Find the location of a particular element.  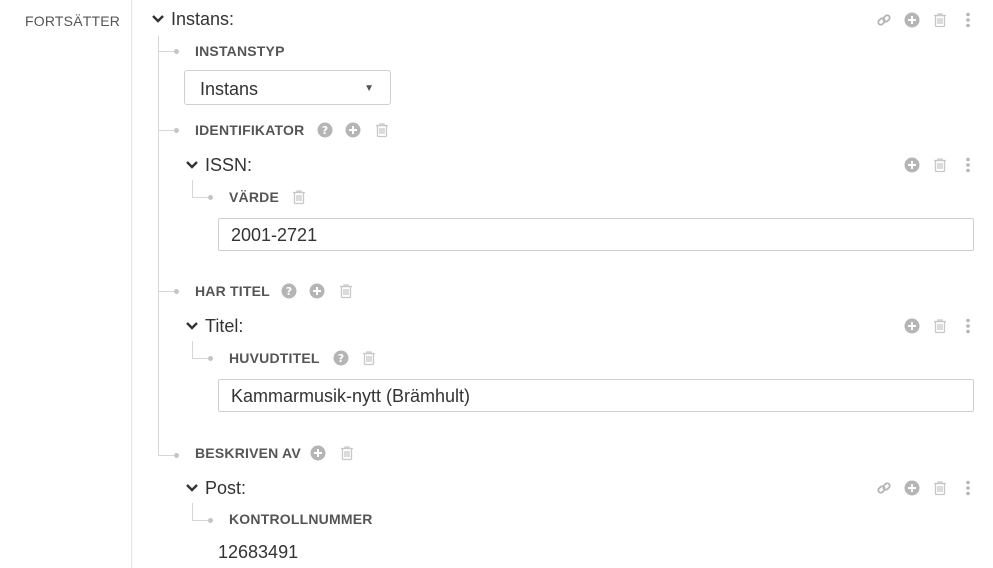

add-titel-button is located at coordinates (912, 328).